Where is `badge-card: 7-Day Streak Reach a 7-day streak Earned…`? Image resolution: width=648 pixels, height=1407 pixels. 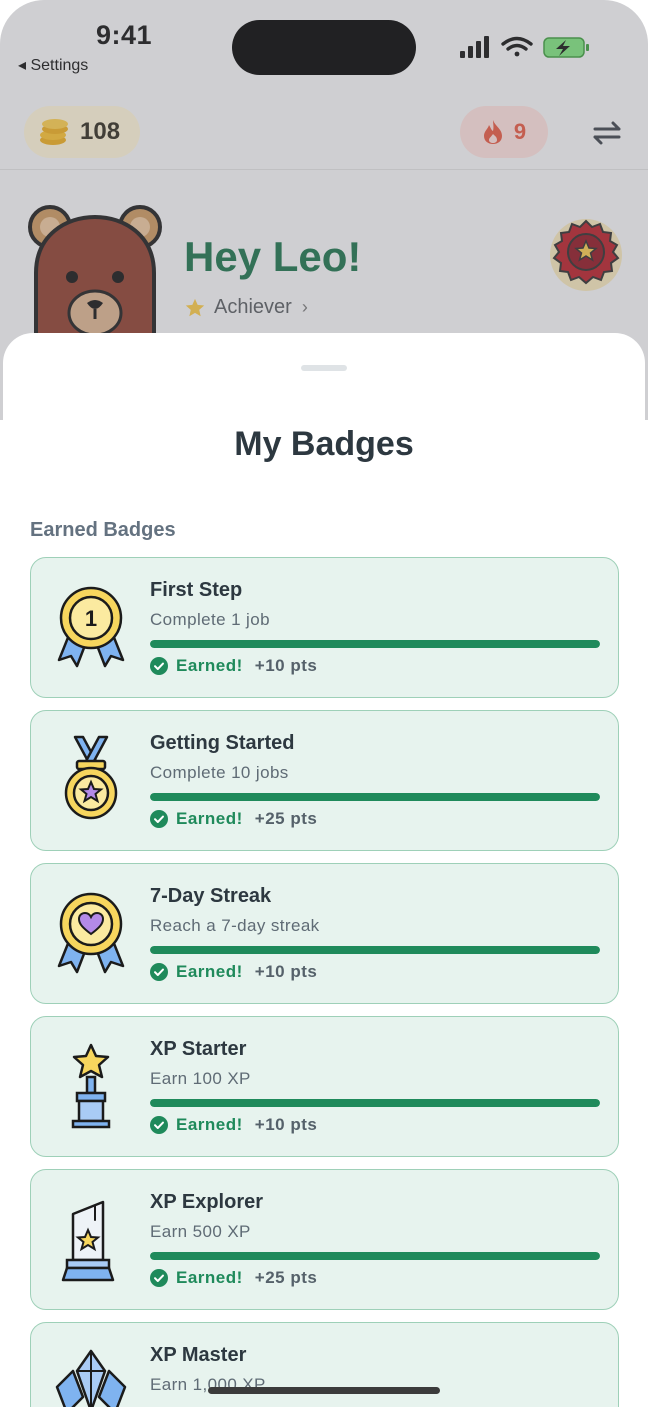 badge-card: 7-Day Streak Reach a 7-day streak Earned… is located at coordinates (324, 933).